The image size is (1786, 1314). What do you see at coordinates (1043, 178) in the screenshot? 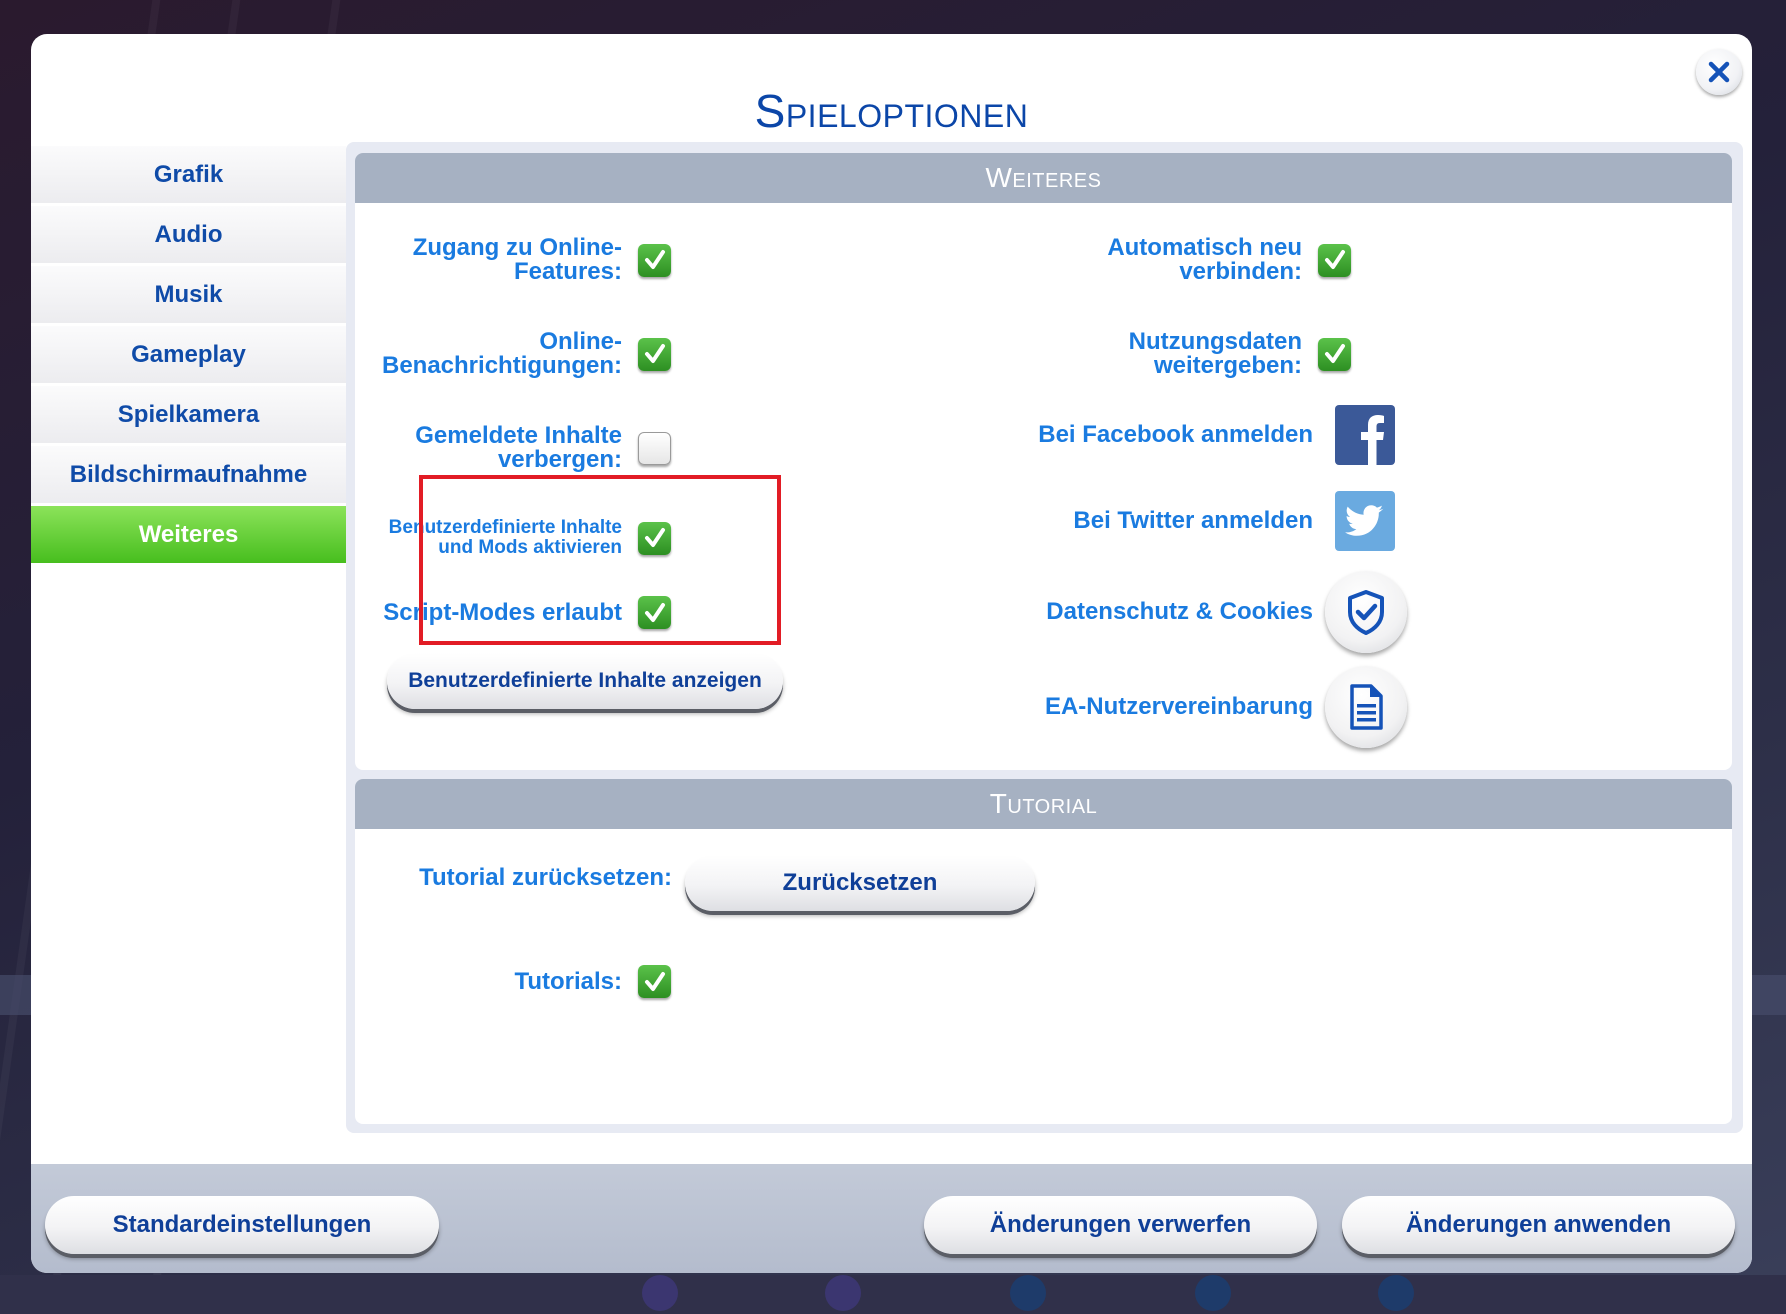
I see `section-header-weiteres: Weiteres` at bounding box center [1043, 178].